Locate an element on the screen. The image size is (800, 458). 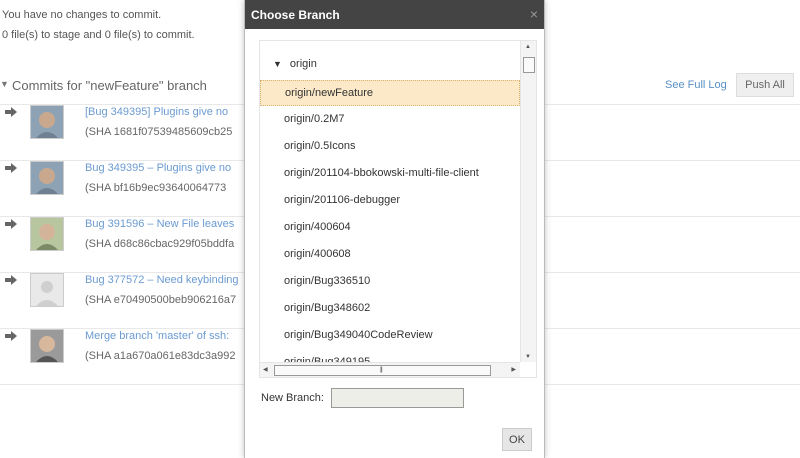
branch-item: origin/400604 is located at coordinates (390, 228).